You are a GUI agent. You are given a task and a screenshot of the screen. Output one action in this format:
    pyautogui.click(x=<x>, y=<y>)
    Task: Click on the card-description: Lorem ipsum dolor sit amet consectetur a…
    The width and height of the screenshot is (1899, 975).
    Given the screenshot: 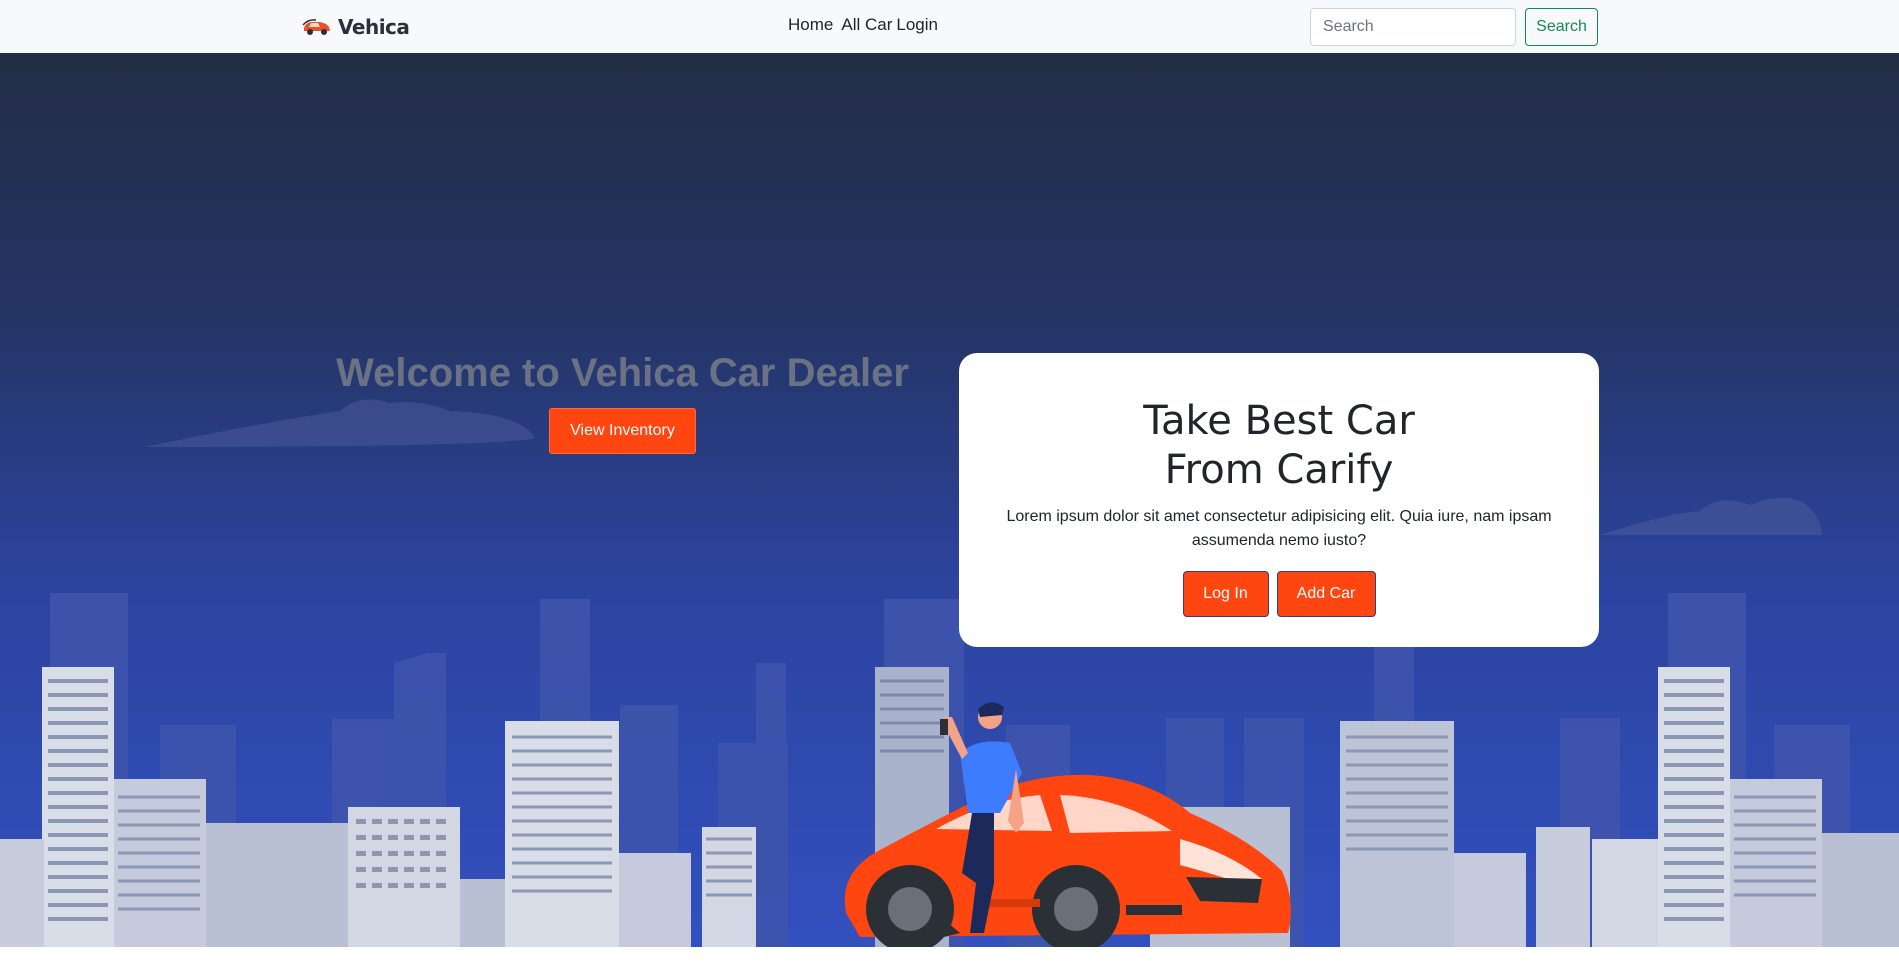 What is the action you would take?
    pyautogui.click(x=1279, y=528)
    